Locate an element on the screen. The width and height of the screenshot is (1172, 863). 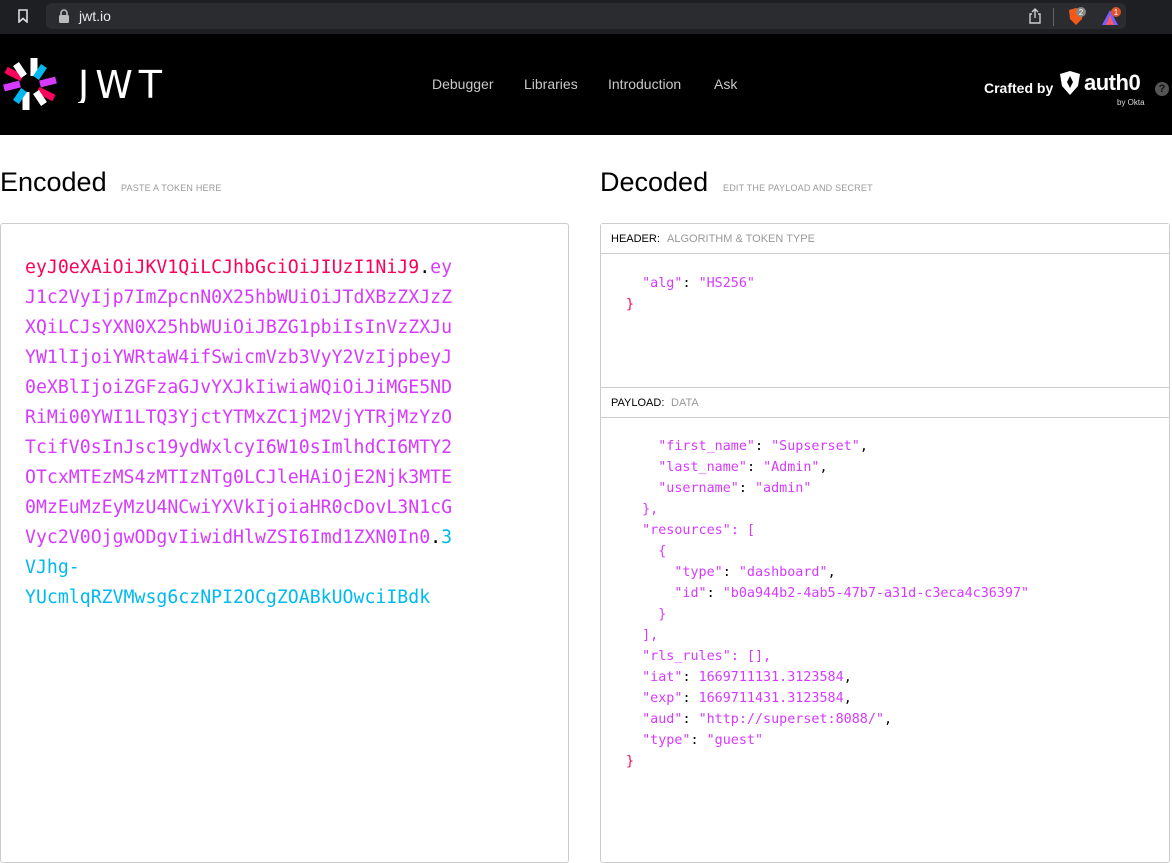
payload-json-segment: : [], is located at coordinates (751, 656).